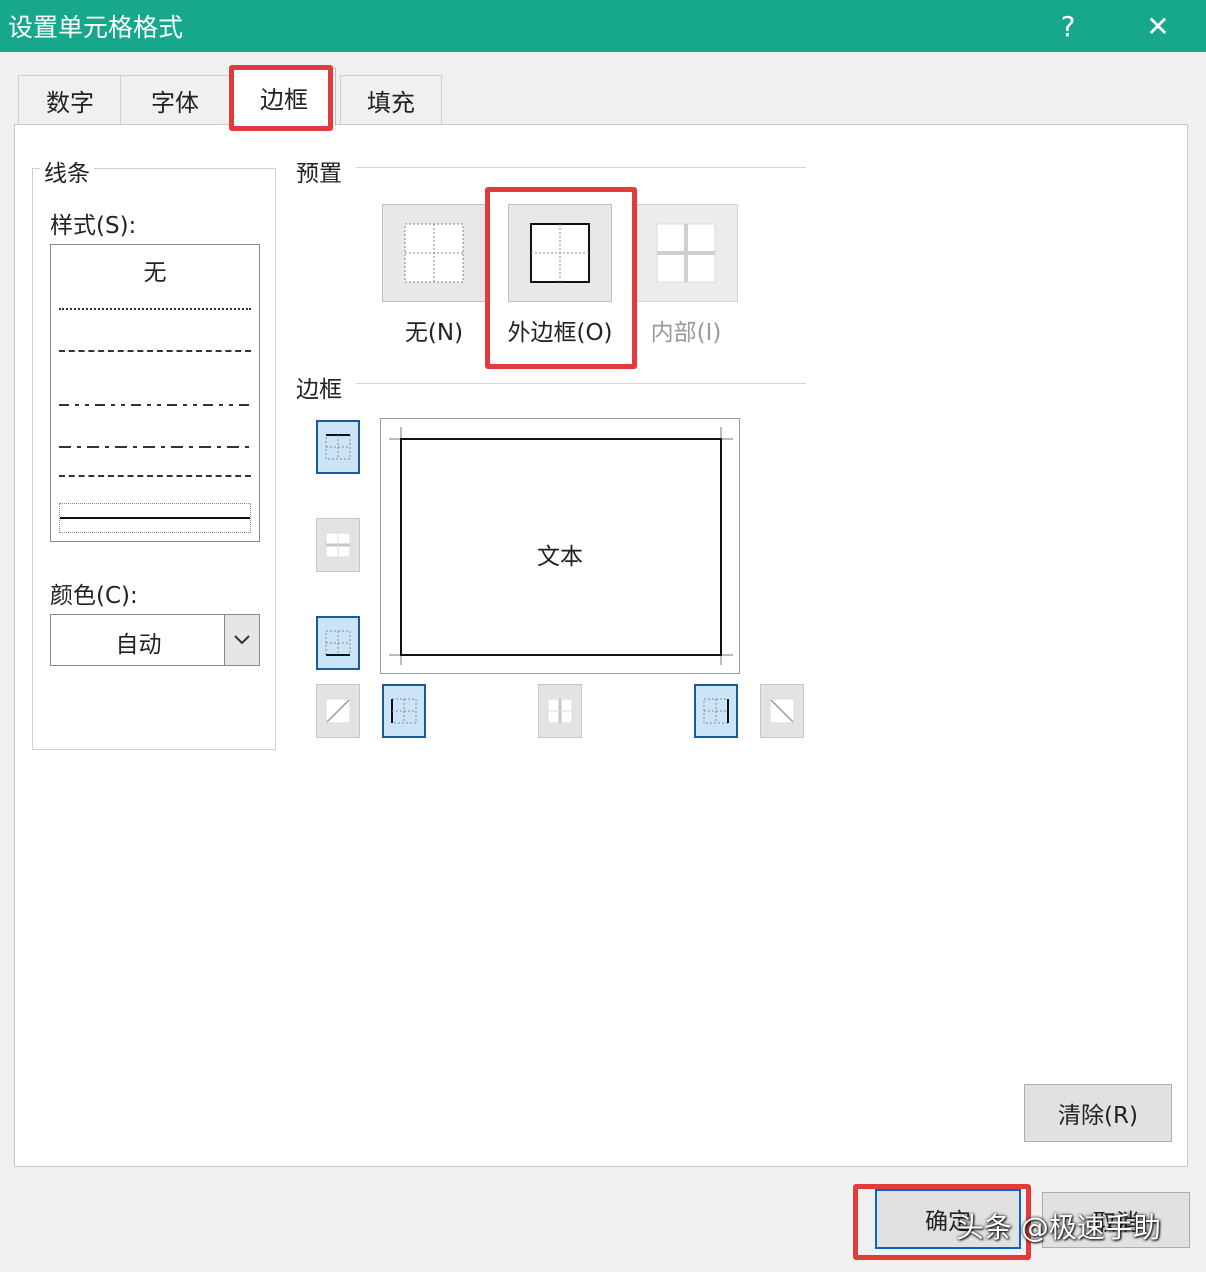 Image resolution: width=1206 pixels, height=1272 pixels. I want to click on border-left-icon, so click(404, 711).